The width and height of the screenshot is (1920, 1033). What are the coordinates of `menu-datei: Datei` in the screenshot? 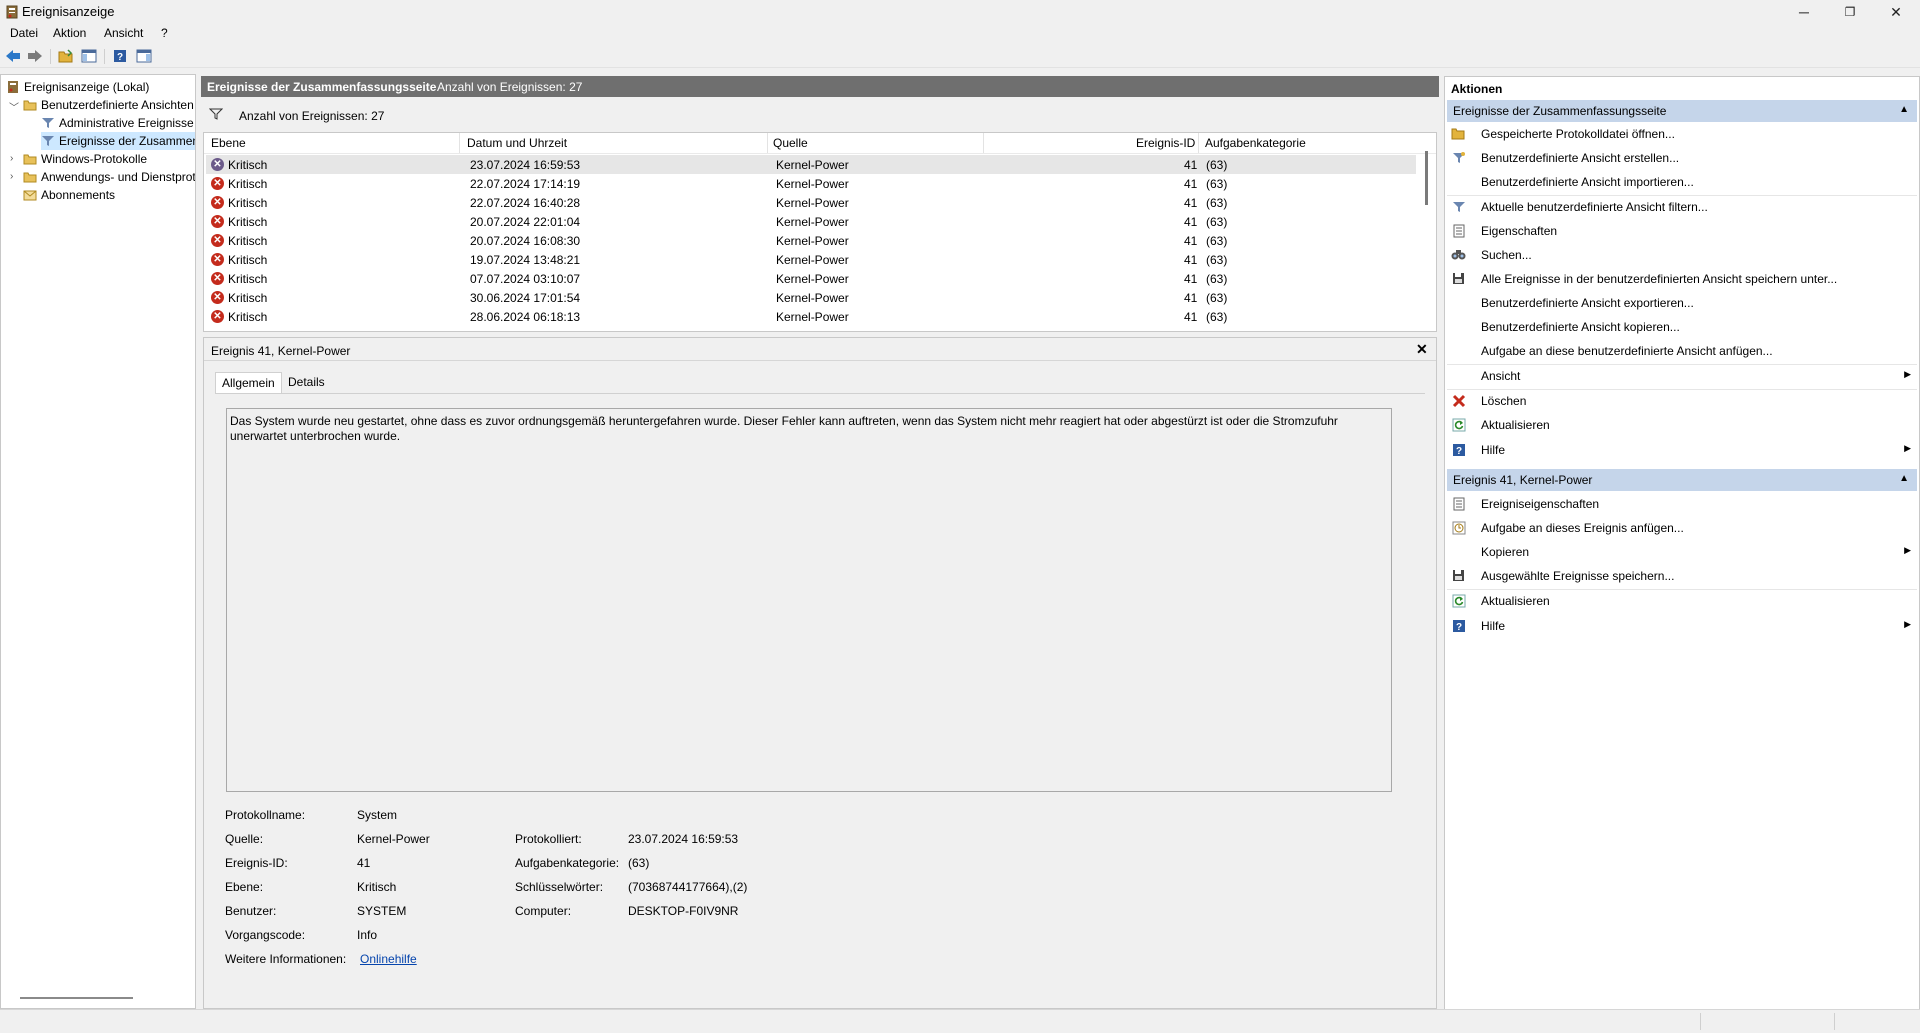 It's located at (24, 33).